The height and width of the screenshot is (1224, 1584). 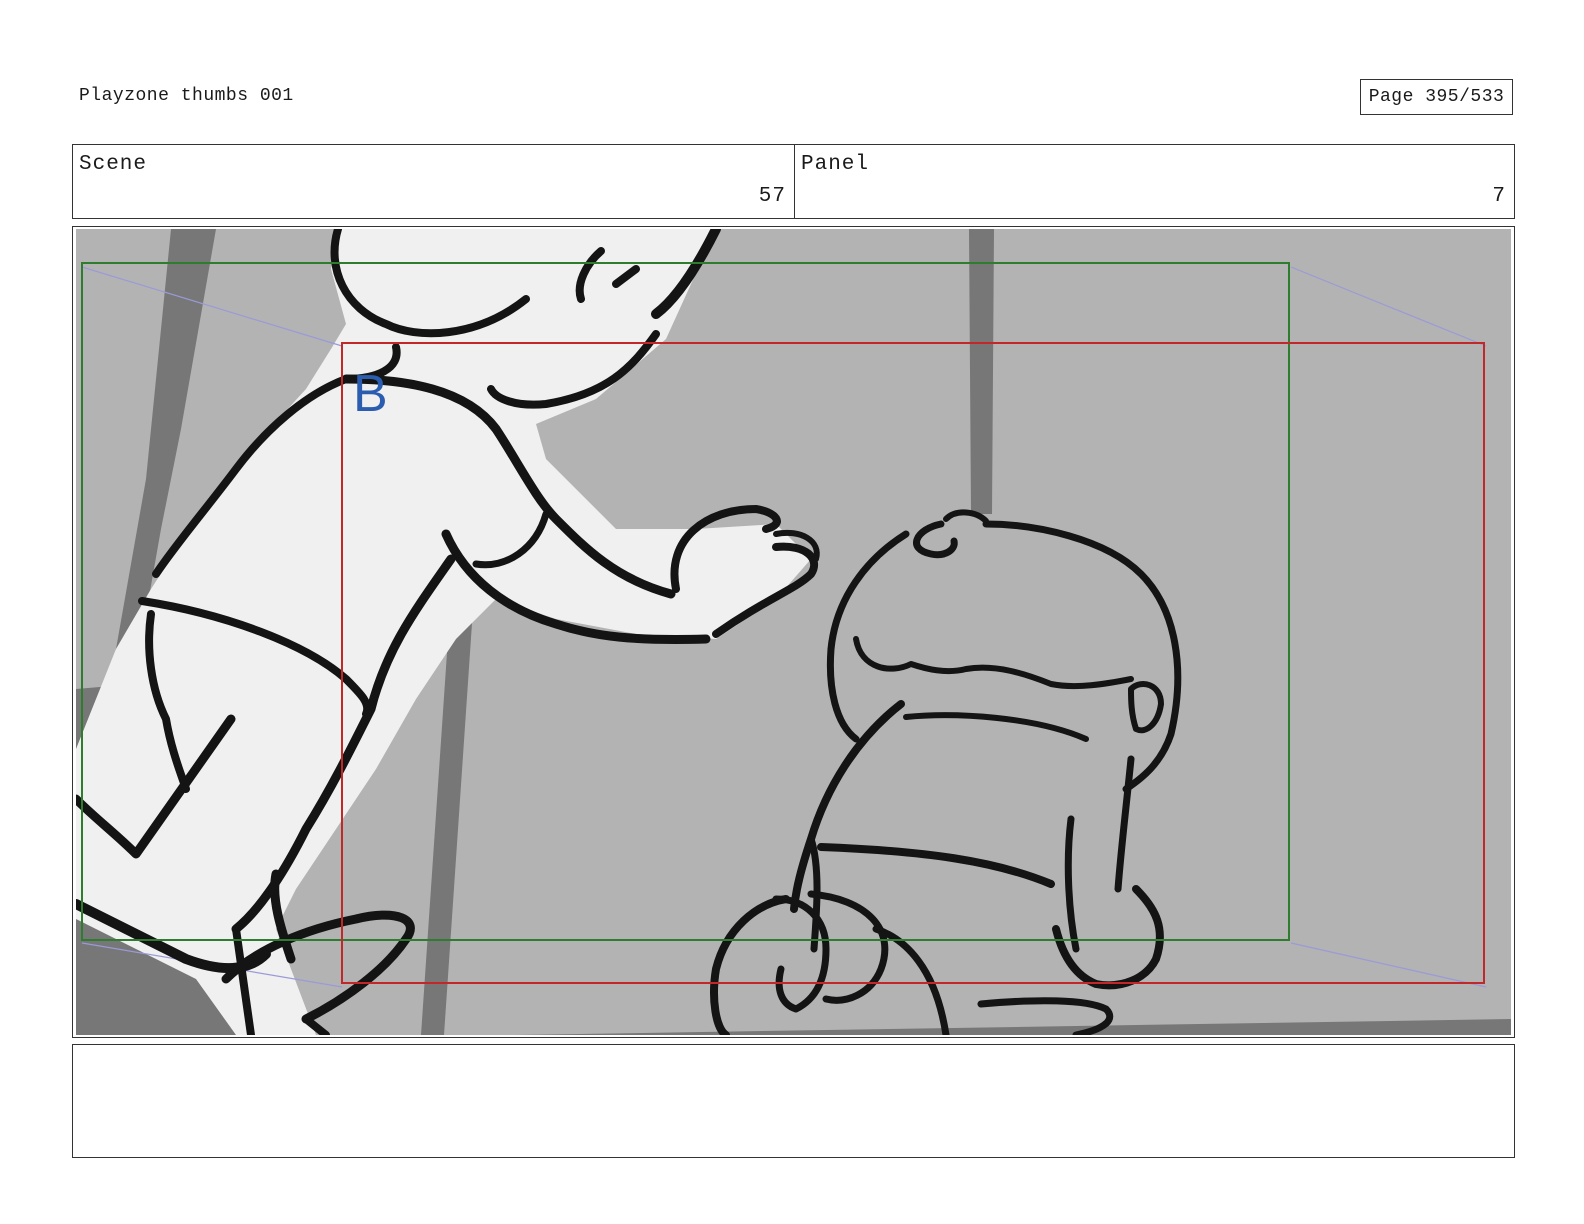 What do you see at coordinates (370, 394) in the screenshot?
I see `frame-marker-letter: B` at bounding box center [370, 394].